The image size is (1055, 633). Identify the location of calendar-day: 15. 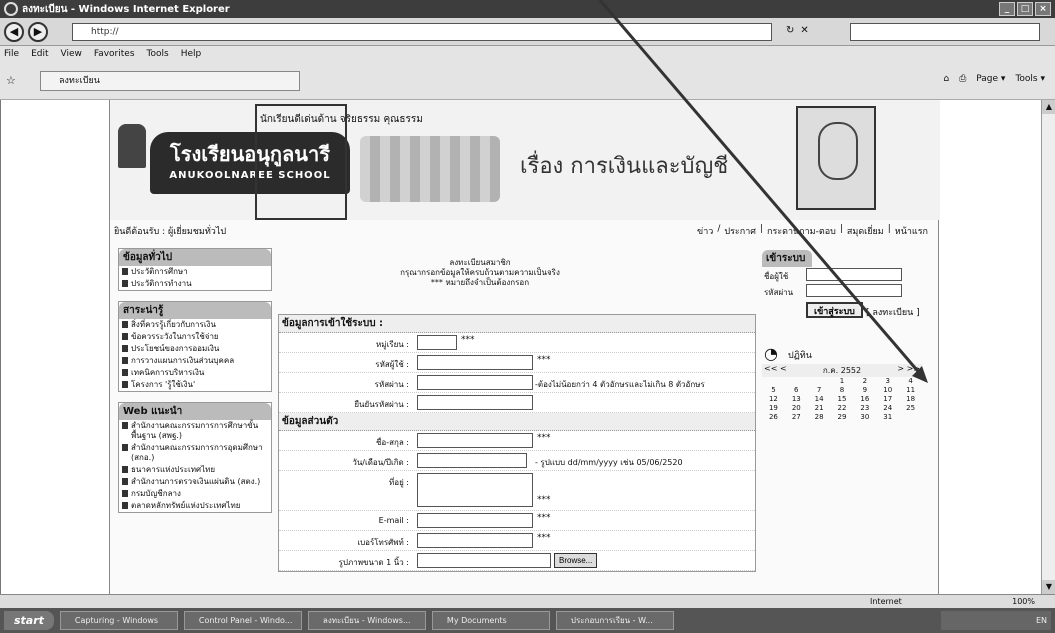
(842, 399).